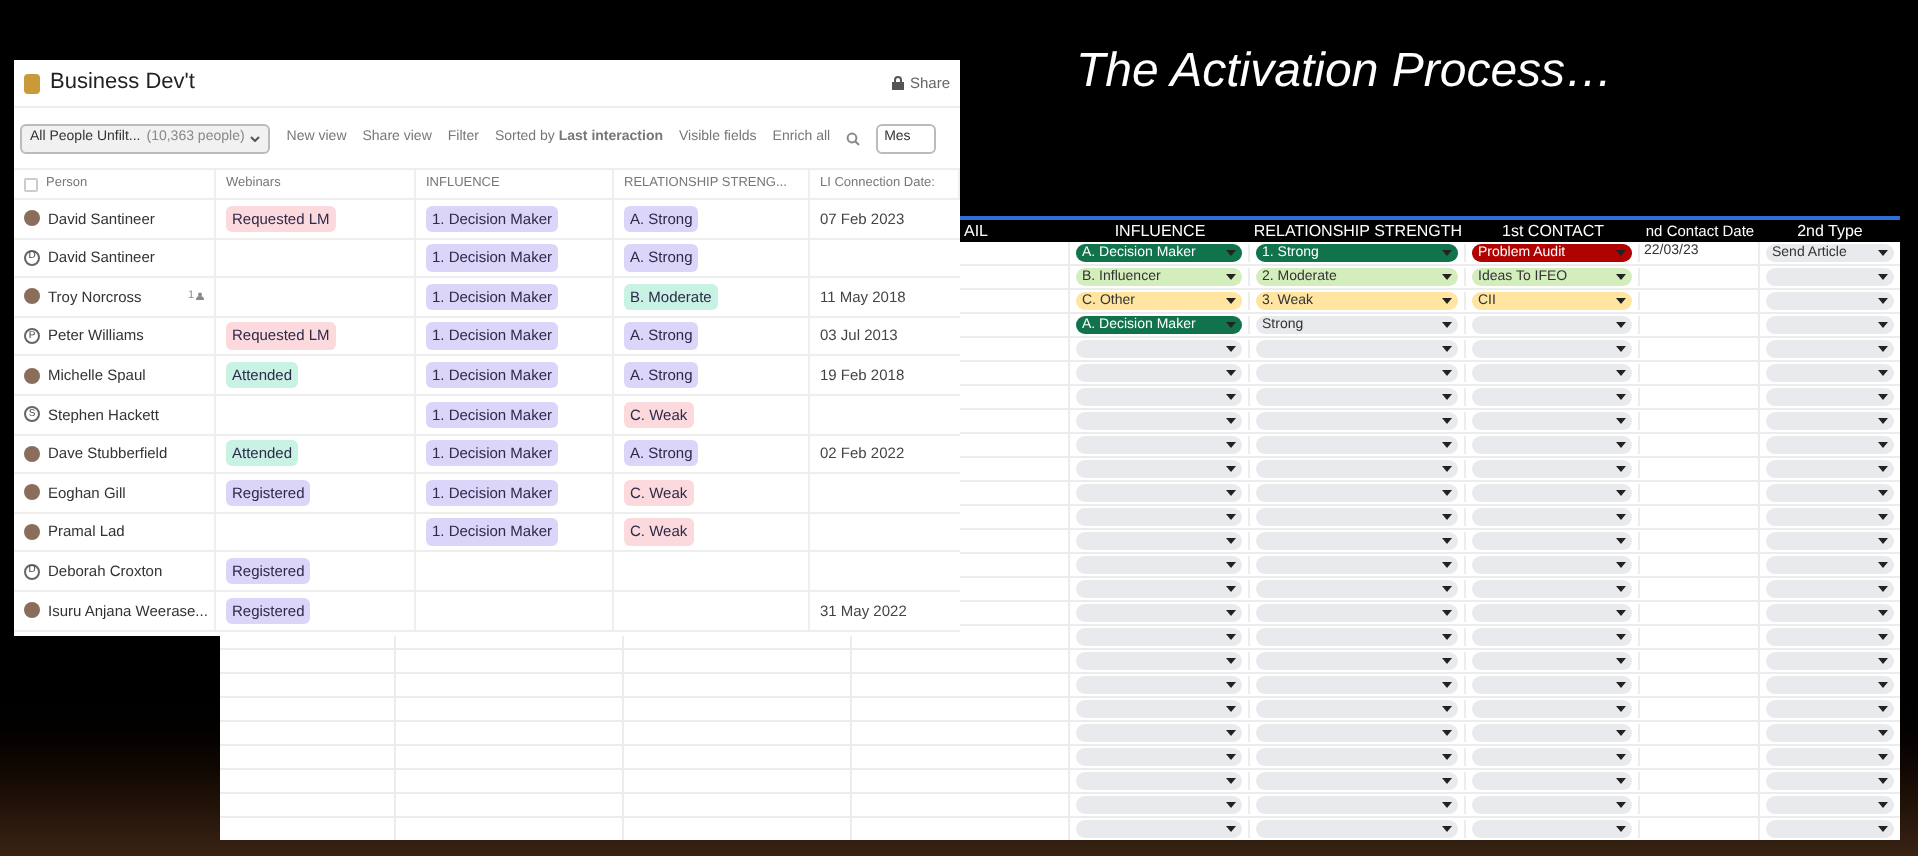  I want to click on column-header: INFLUENCE, so click(1160, 231).